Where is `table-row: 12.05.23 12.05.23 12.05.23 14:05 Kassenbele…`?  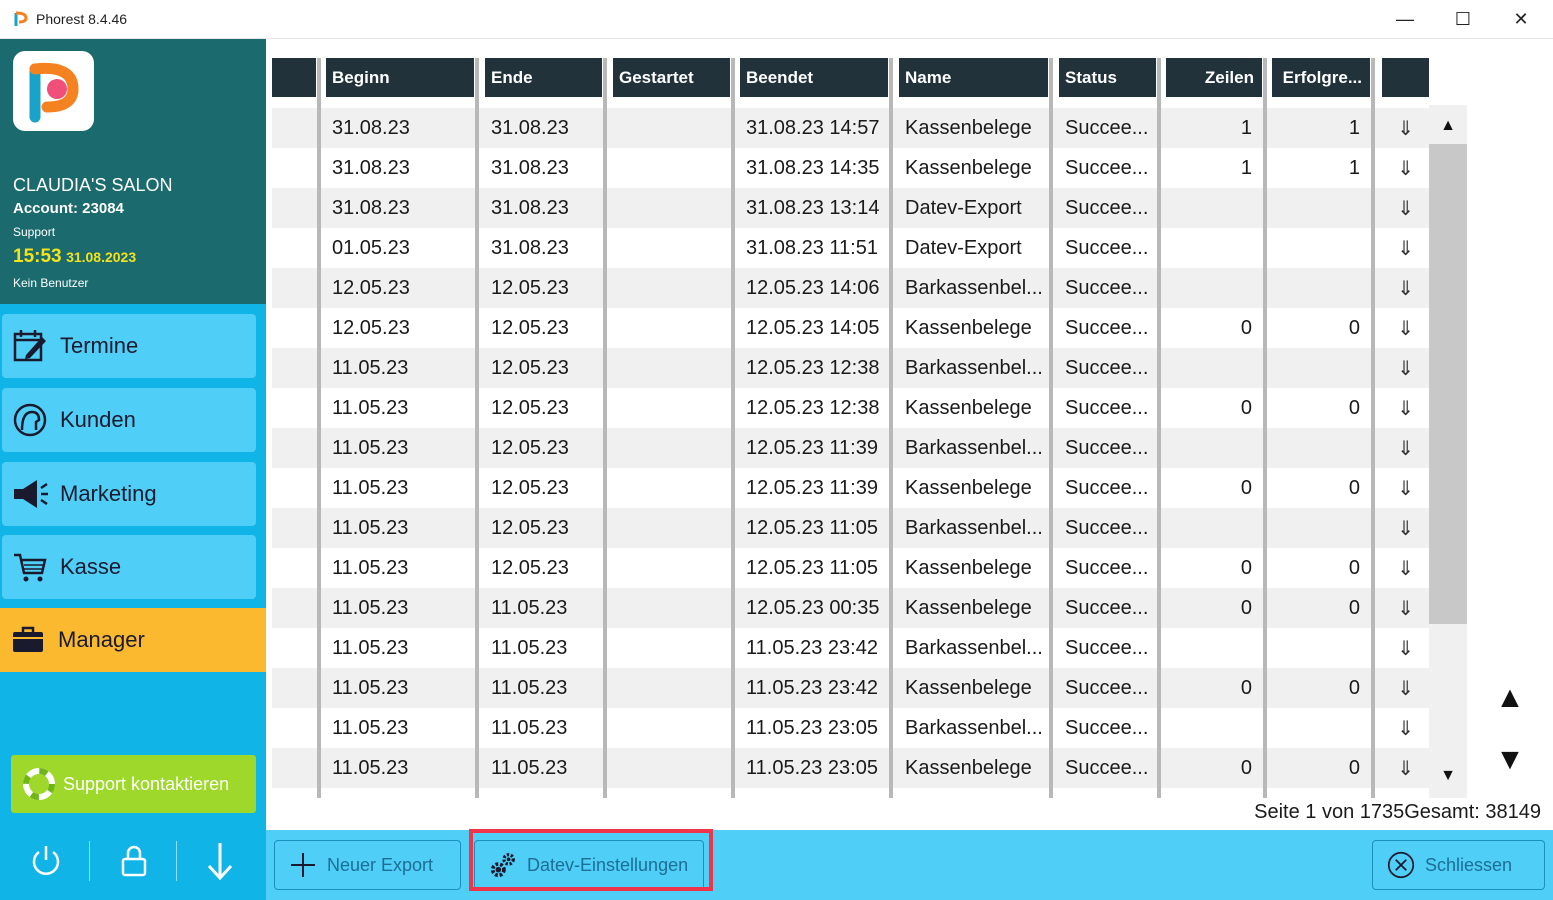 table-row: 12.05.23 12.05.23 12.05.23 14:05 Kassenbele… is located at coordinates (850, 328).